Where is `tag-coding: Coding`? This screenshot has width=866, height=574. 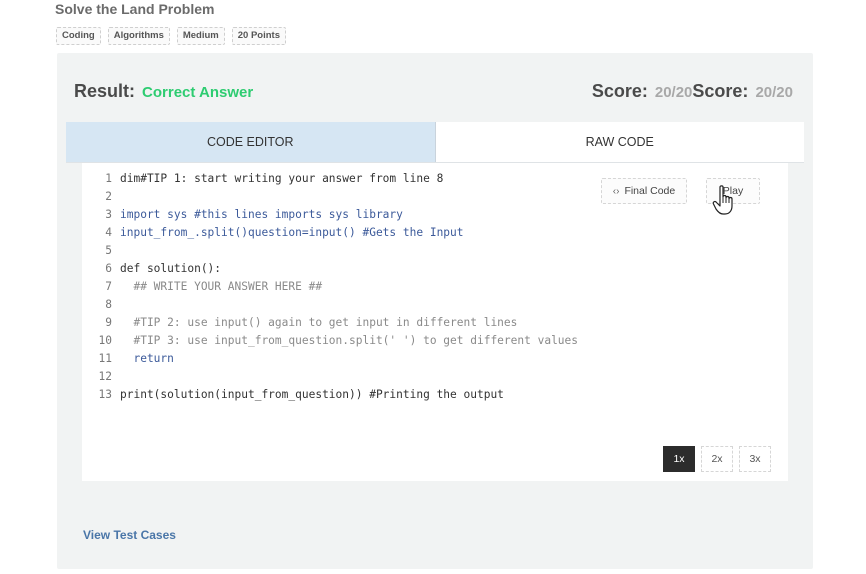 tag-coding: Coding is located at coordinates (78, 36).